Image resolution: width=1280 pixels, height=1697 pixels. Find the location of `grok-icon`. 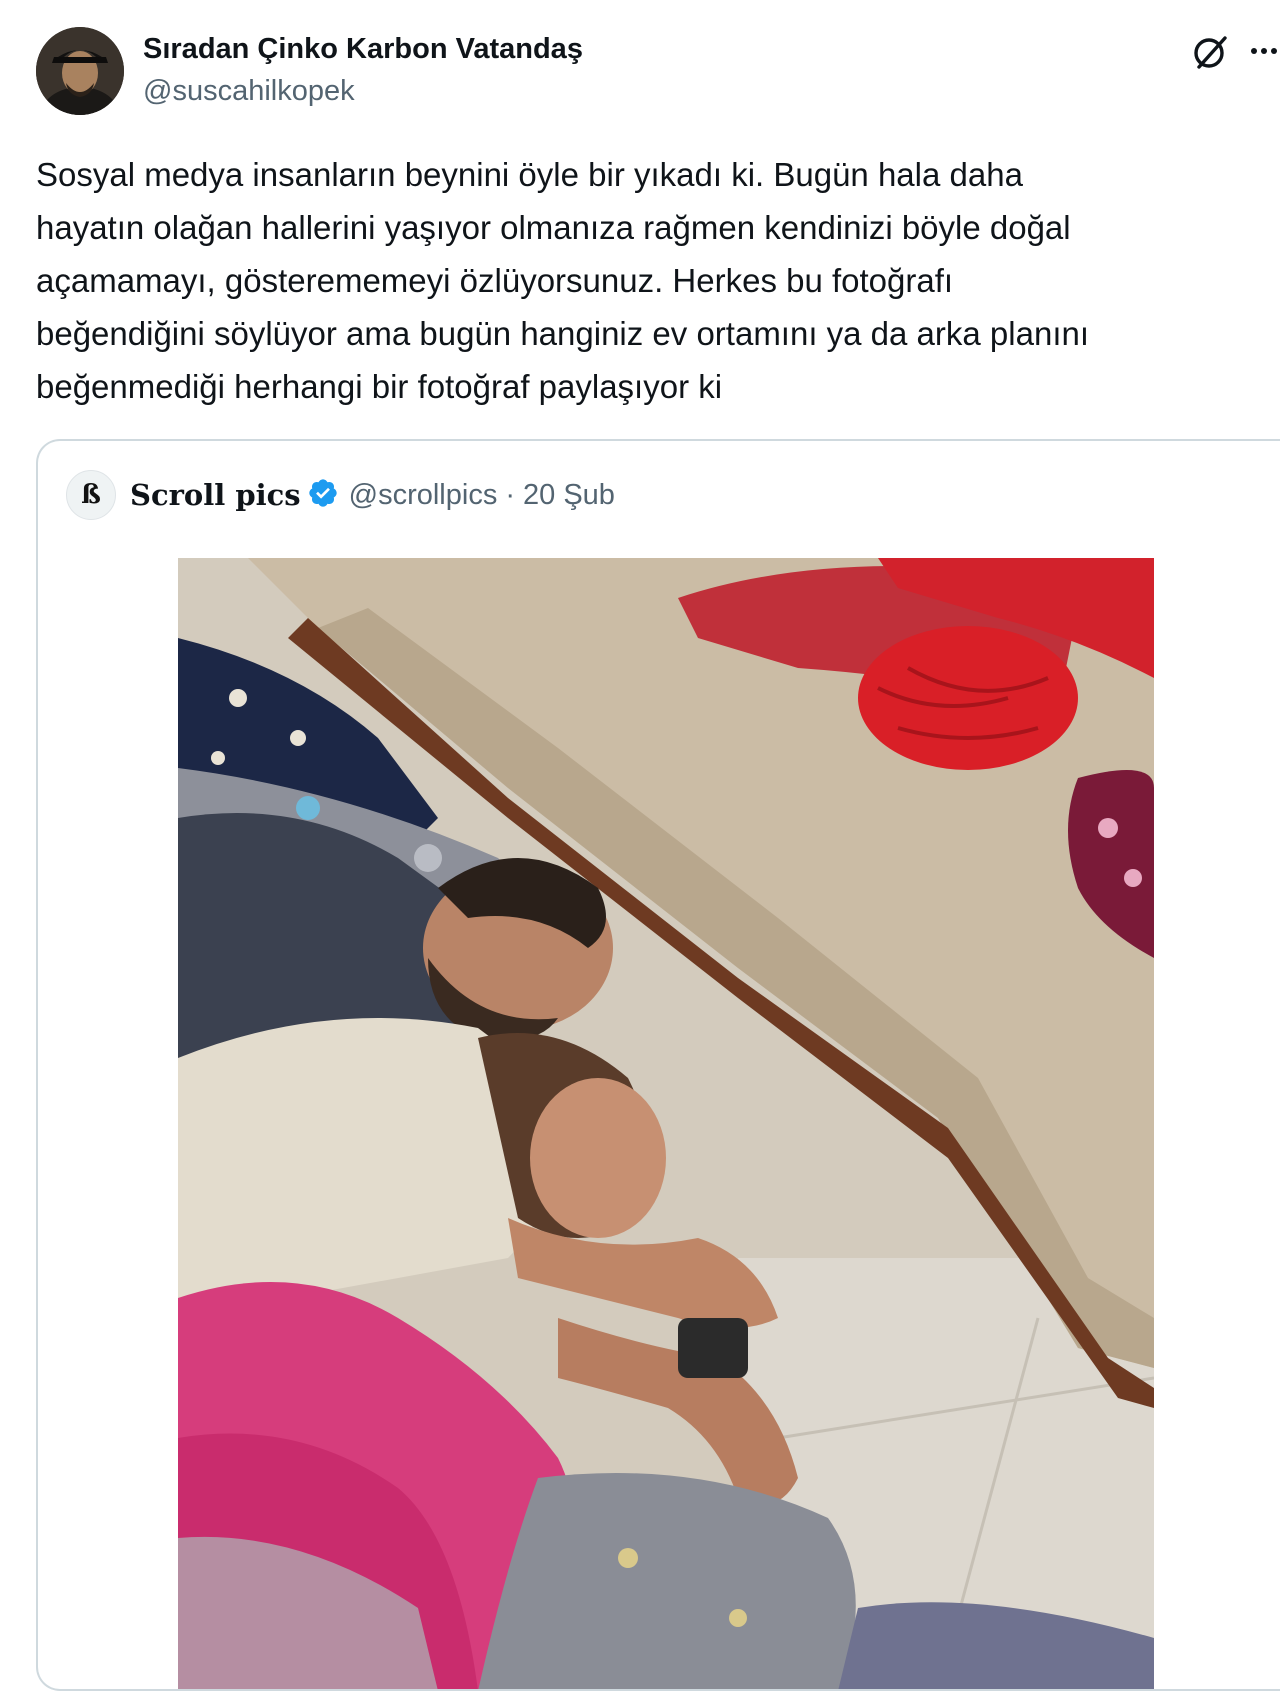

grok-icon is located at coordinates (1210, 52).